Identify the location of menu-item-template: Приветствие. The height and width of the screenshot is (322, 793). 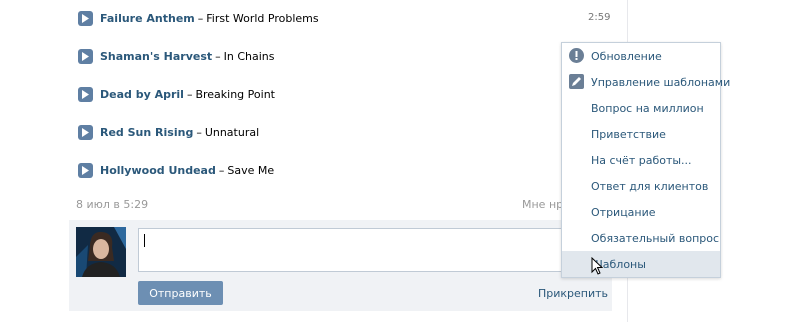
(641, 134).